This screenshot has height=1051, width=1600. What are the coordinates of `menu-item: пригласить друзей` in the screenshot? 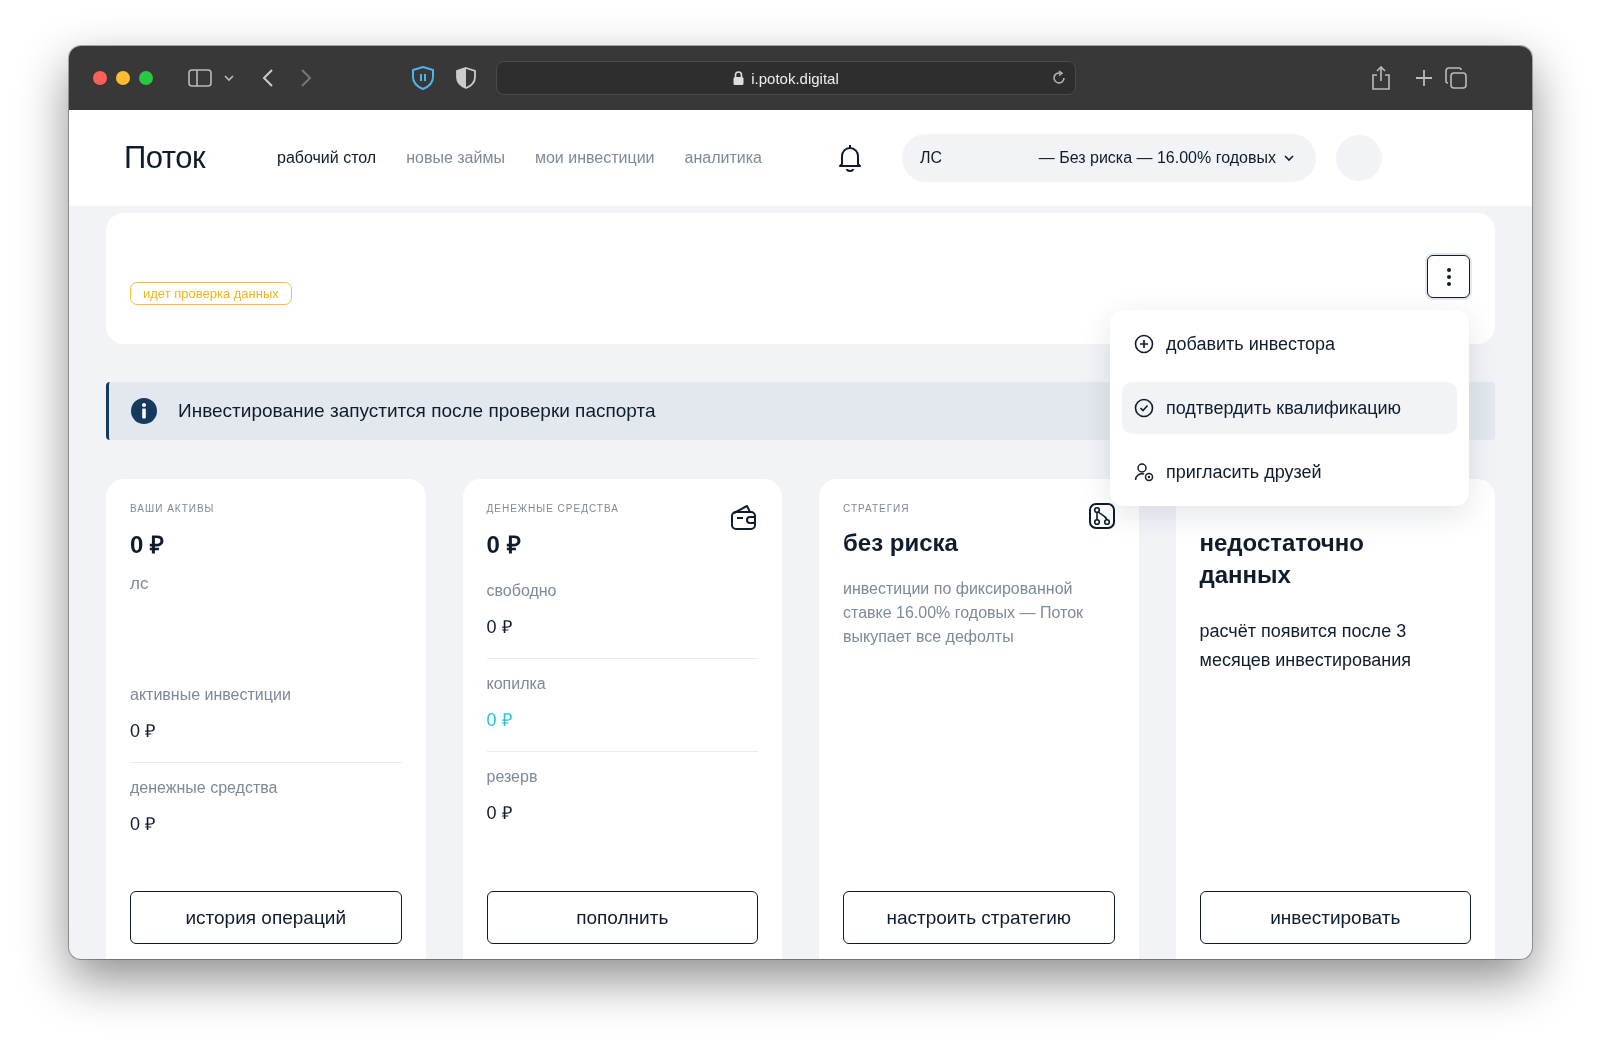 It's located at (1289, 472).